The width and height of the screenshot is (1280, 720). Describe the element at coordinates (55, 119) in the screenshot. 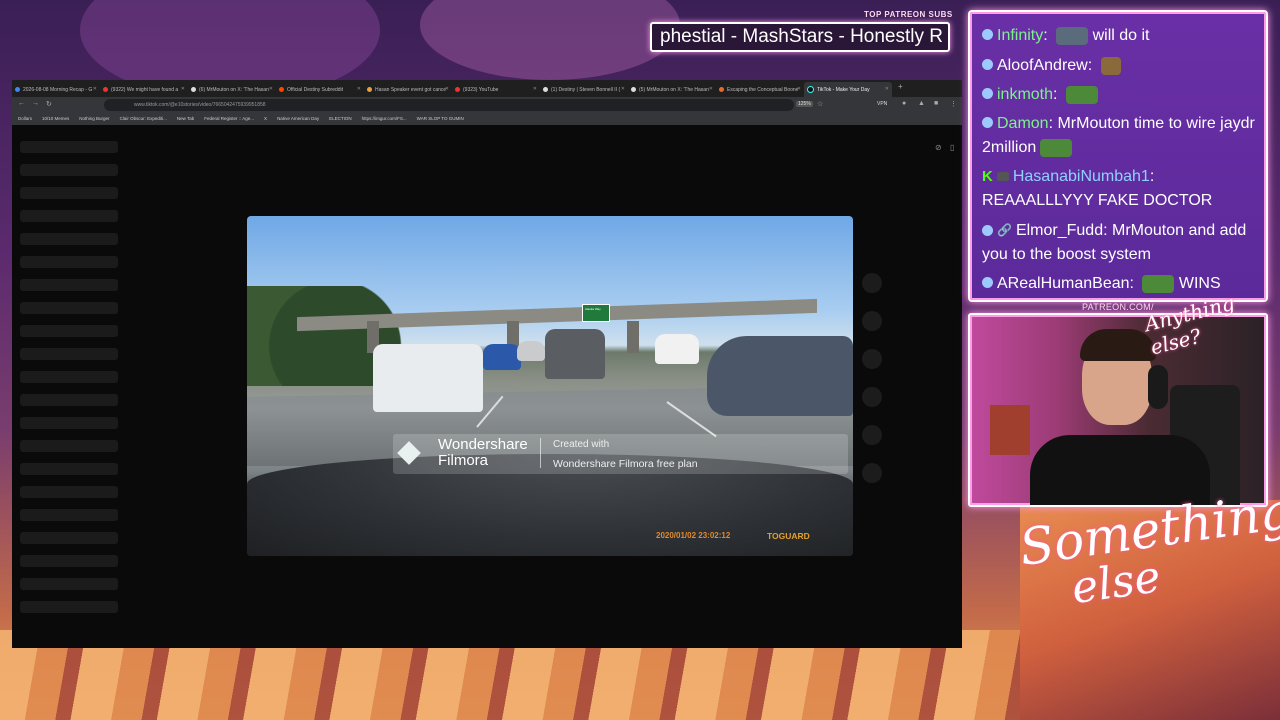

I see `bookmark-item: 10/10 Memes` at that location.